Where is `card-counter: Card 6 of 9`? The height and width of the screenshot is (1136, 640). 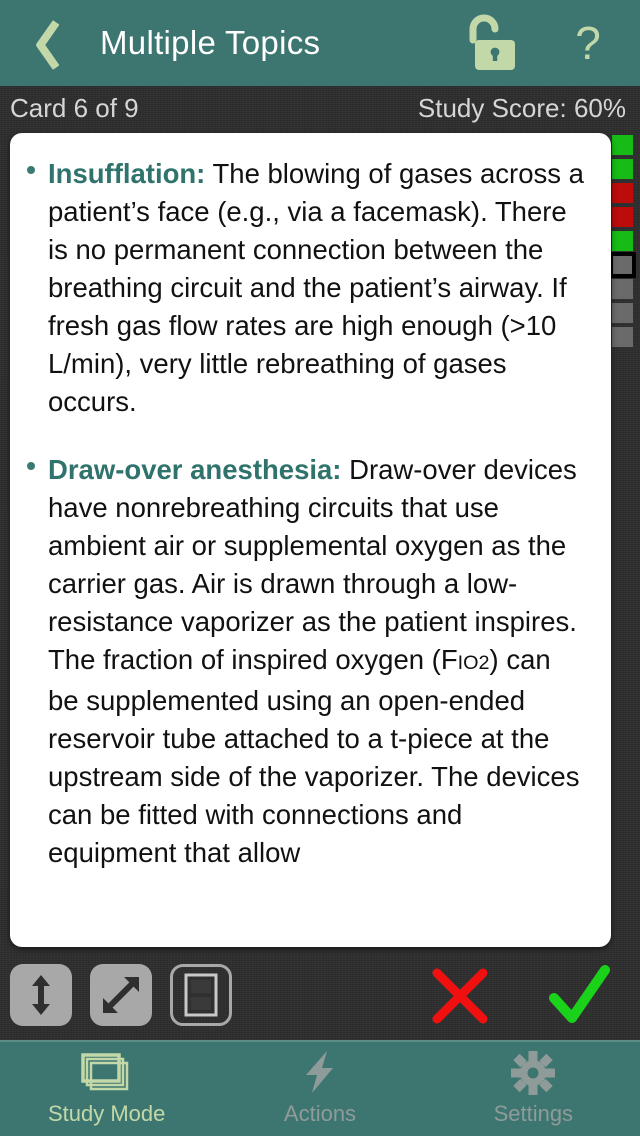
card-counter: Card 6 of 9 is located at coordinates (74, 107).